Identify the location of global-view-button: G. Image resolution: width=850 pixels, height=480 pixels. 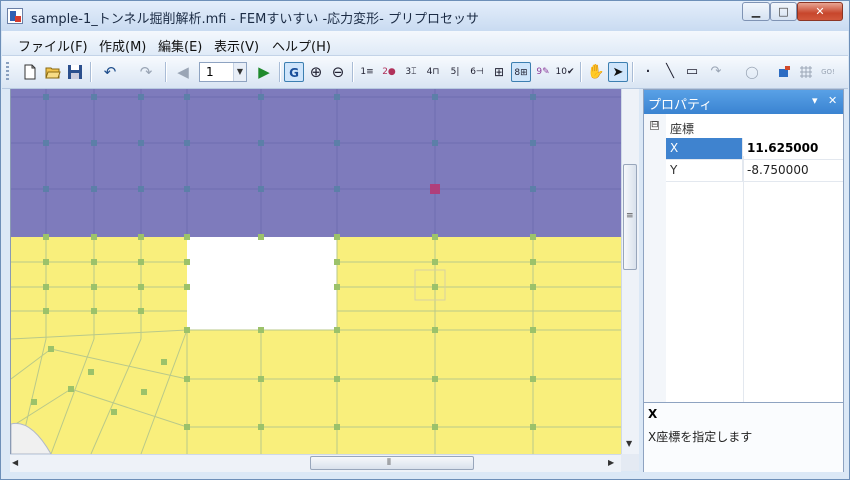
(294, 72).